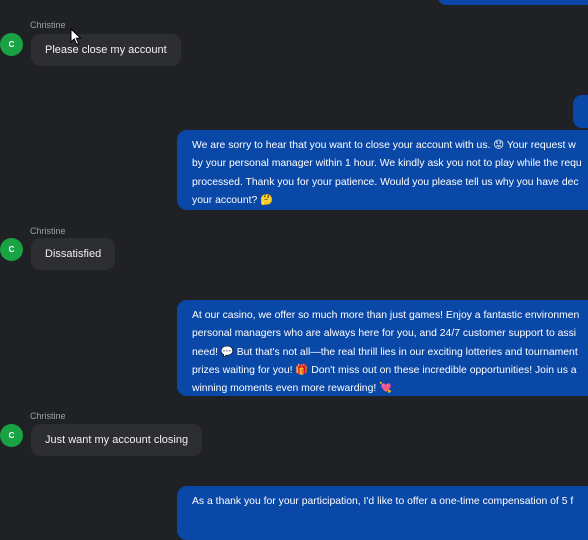  Describe the element at coordinates (73, 254) in the screenshot. I see `user-message-bubble: Dissatisfied` at that location.